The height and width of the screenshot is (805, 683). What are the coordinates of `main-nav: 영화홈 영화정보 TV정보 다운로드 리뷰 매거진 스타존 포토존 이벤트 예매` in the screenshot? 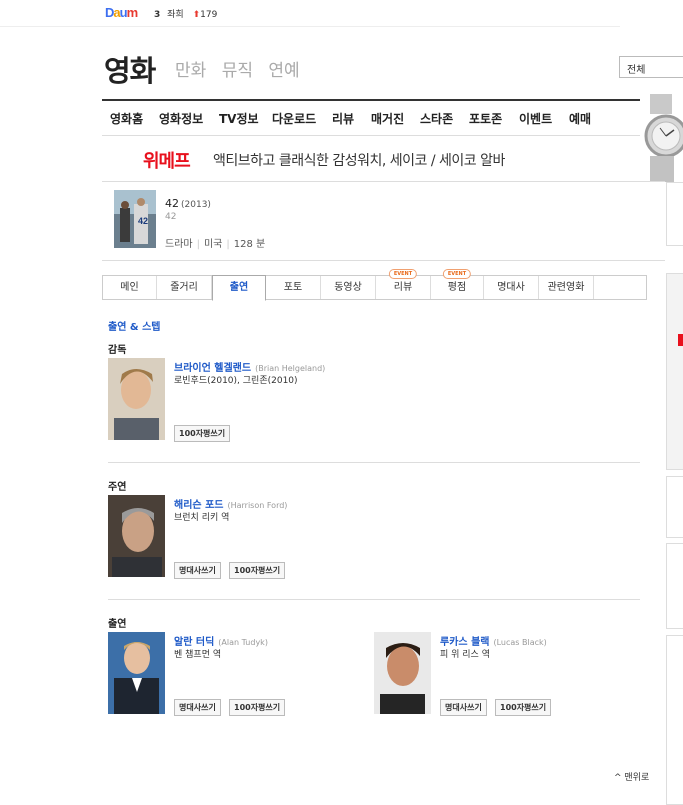 It's located at (392, 117).